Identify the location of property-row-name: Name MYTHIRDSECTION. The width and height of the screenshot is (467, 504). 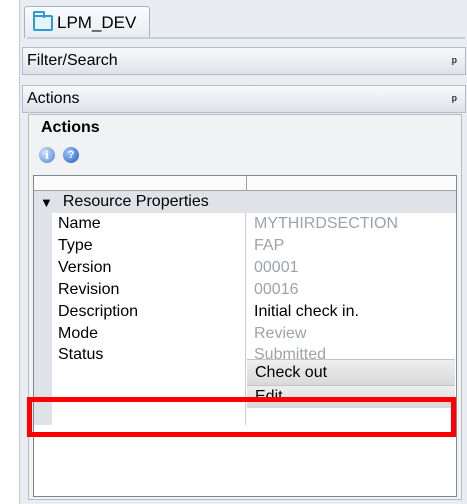
(245, 224).